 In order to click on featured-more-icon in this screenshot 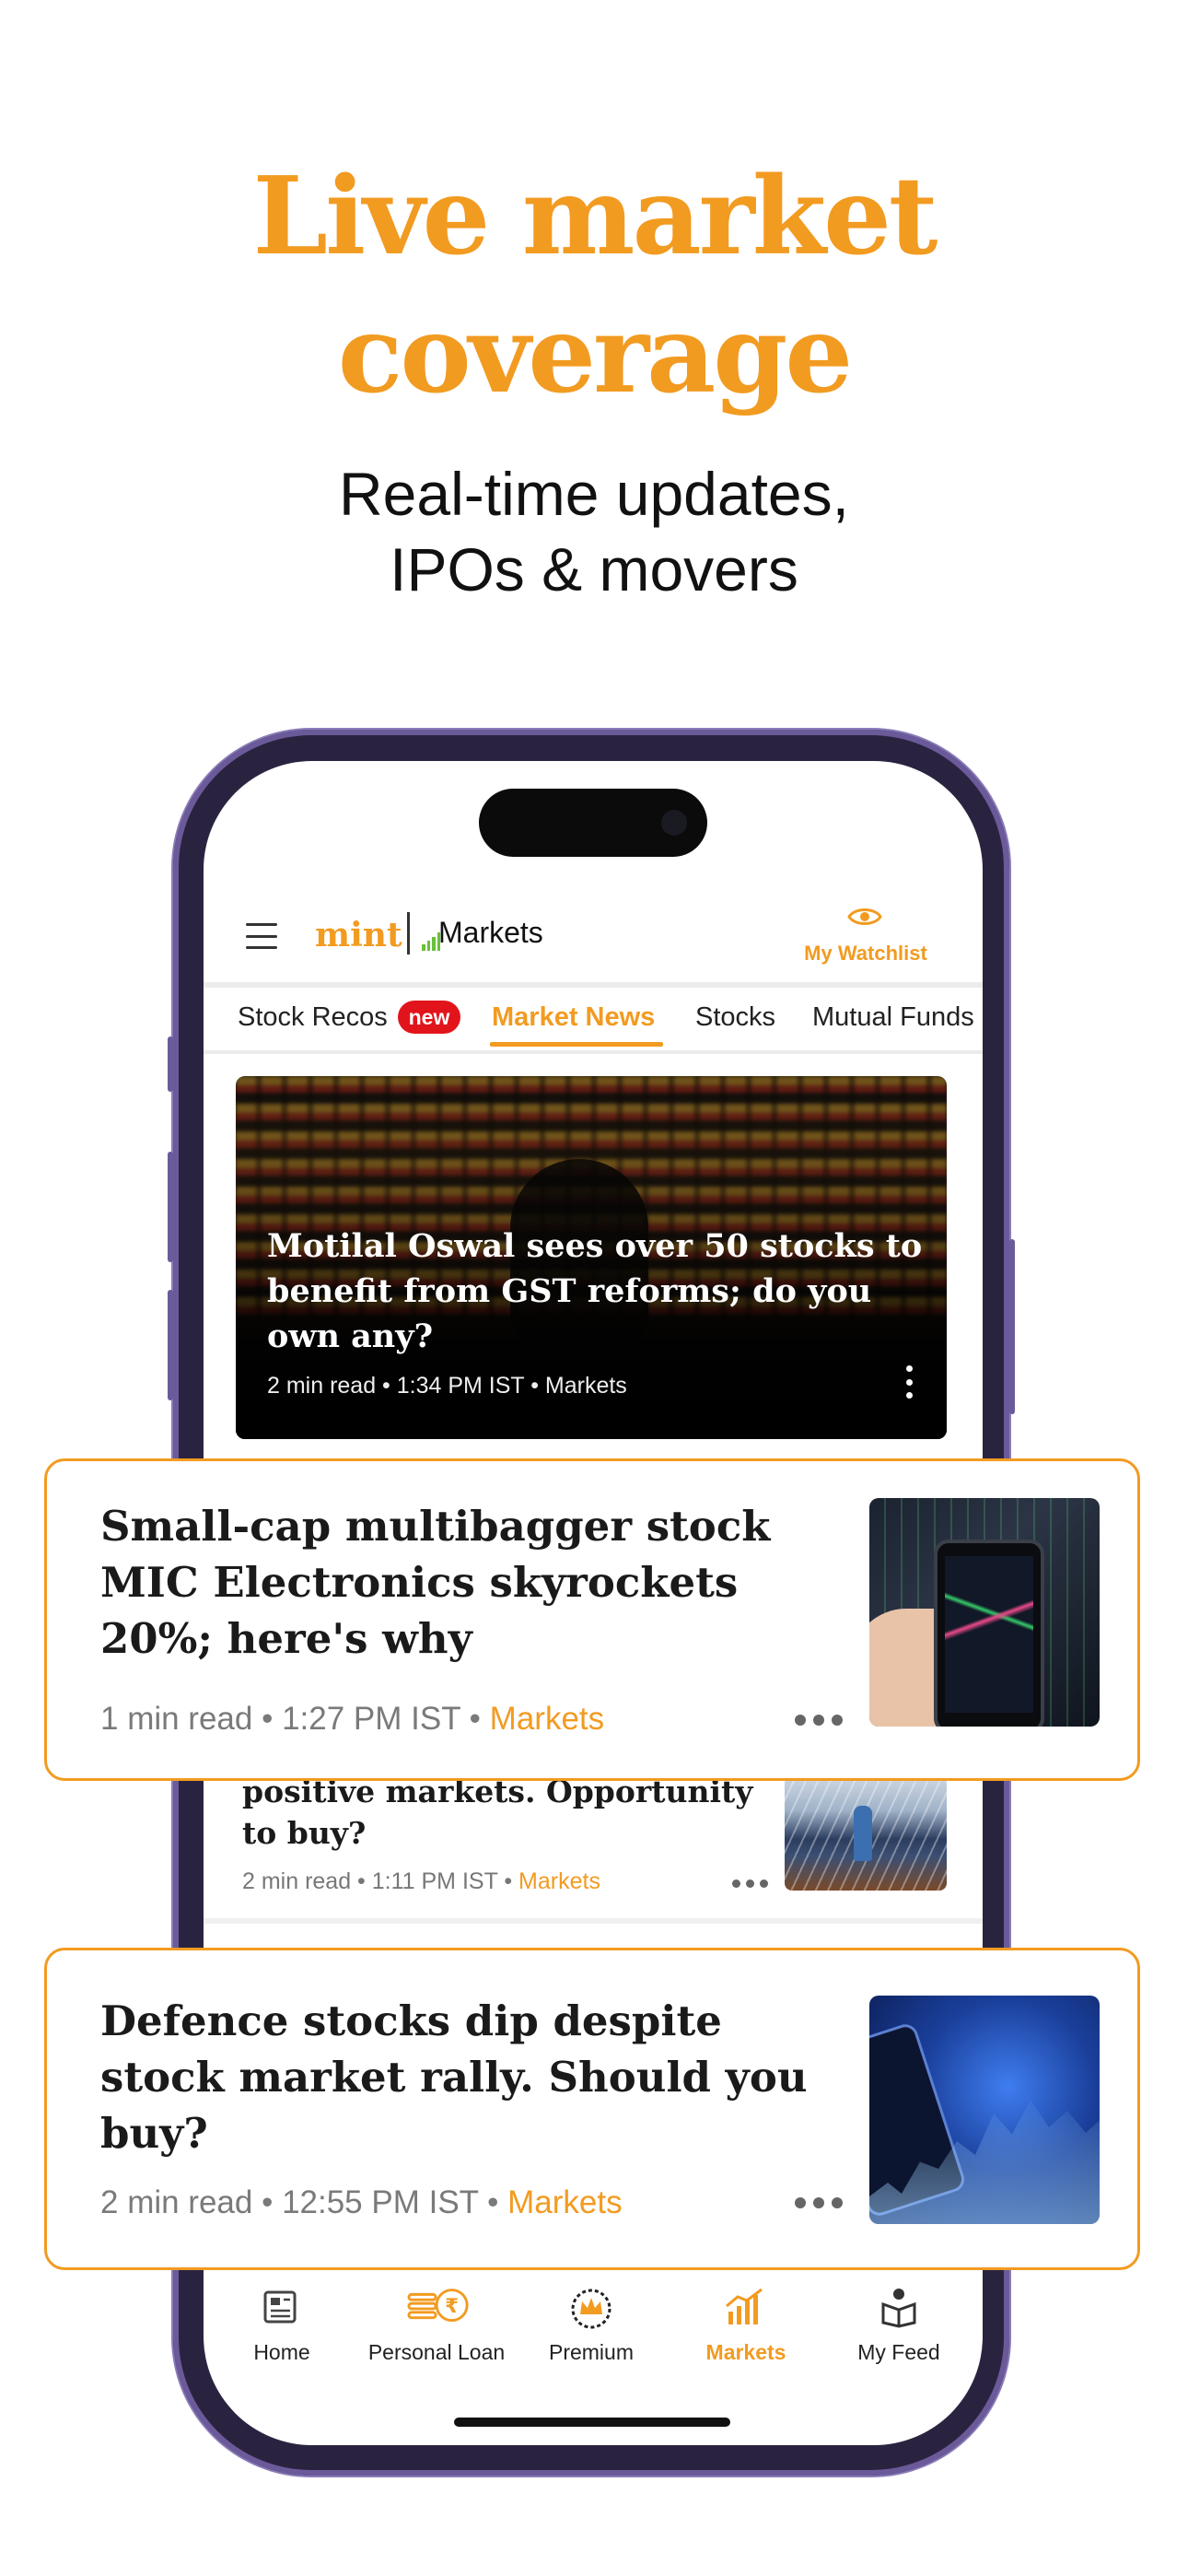, I will do `click(910, 1382)`.